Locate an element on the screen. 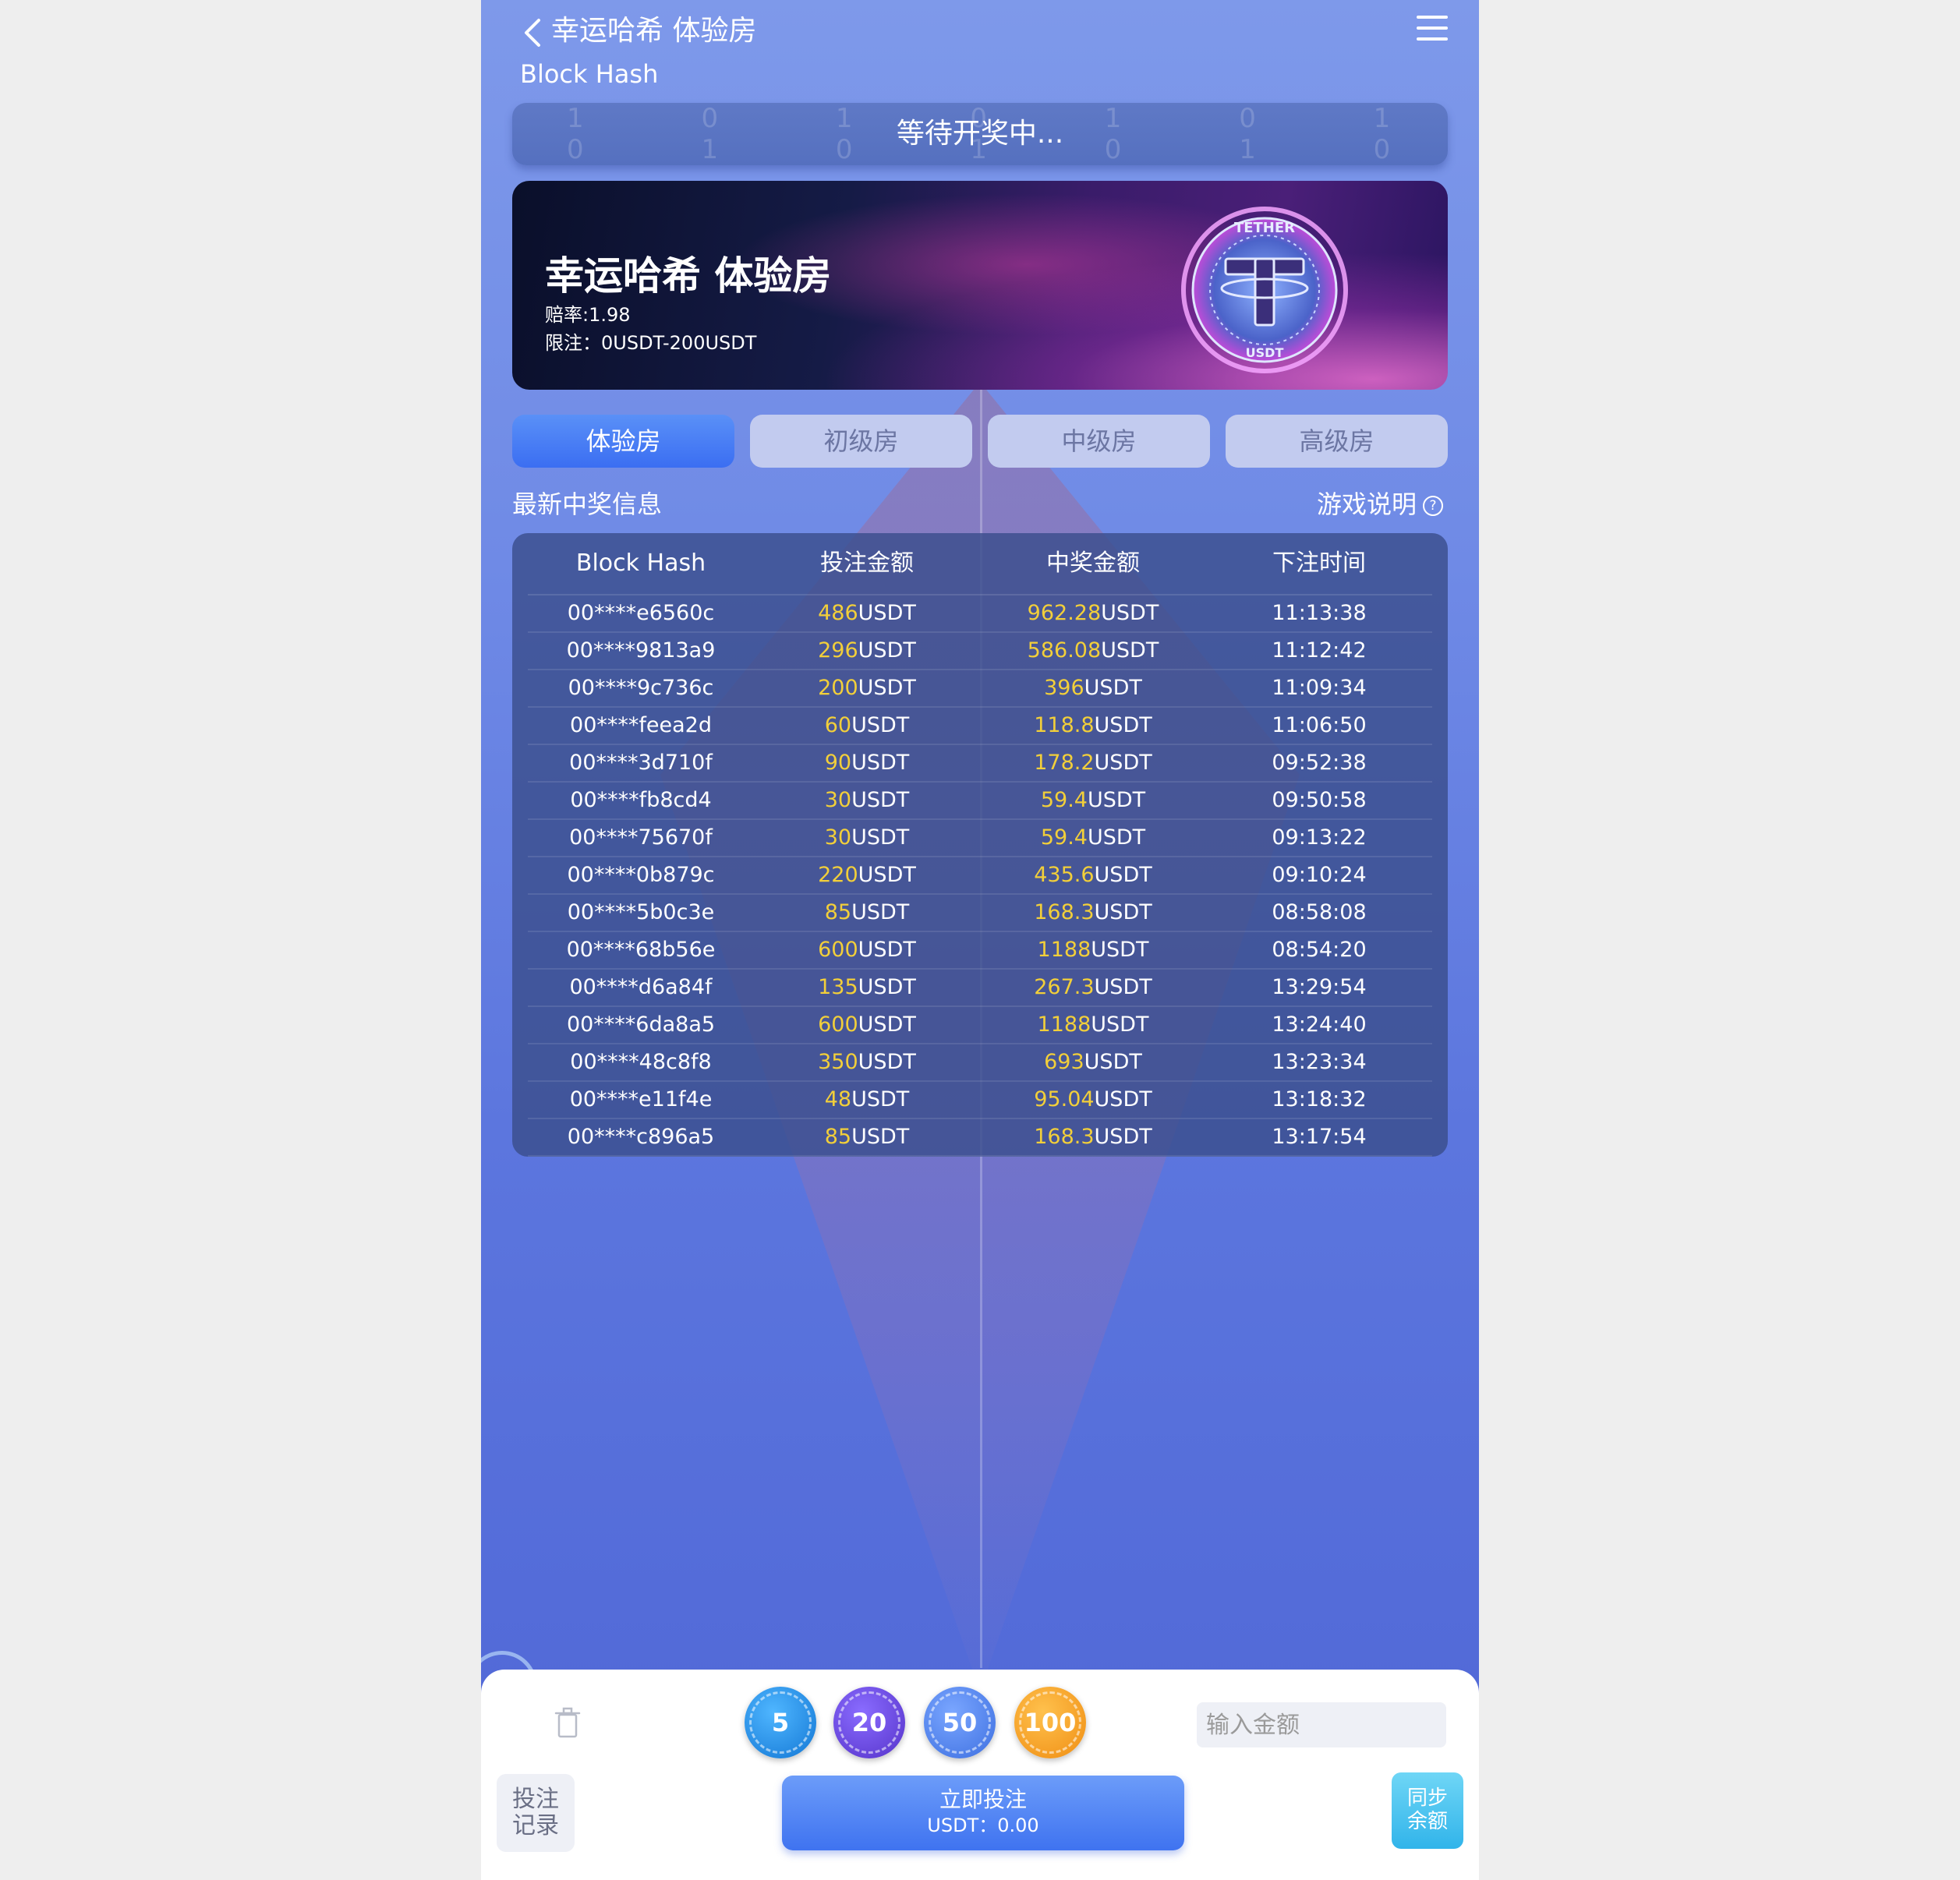 Image resolution: width=1960 pixels, height=1880 pixels. cell-win-amount: 693USDT is located at coordinates (1093, 1062).